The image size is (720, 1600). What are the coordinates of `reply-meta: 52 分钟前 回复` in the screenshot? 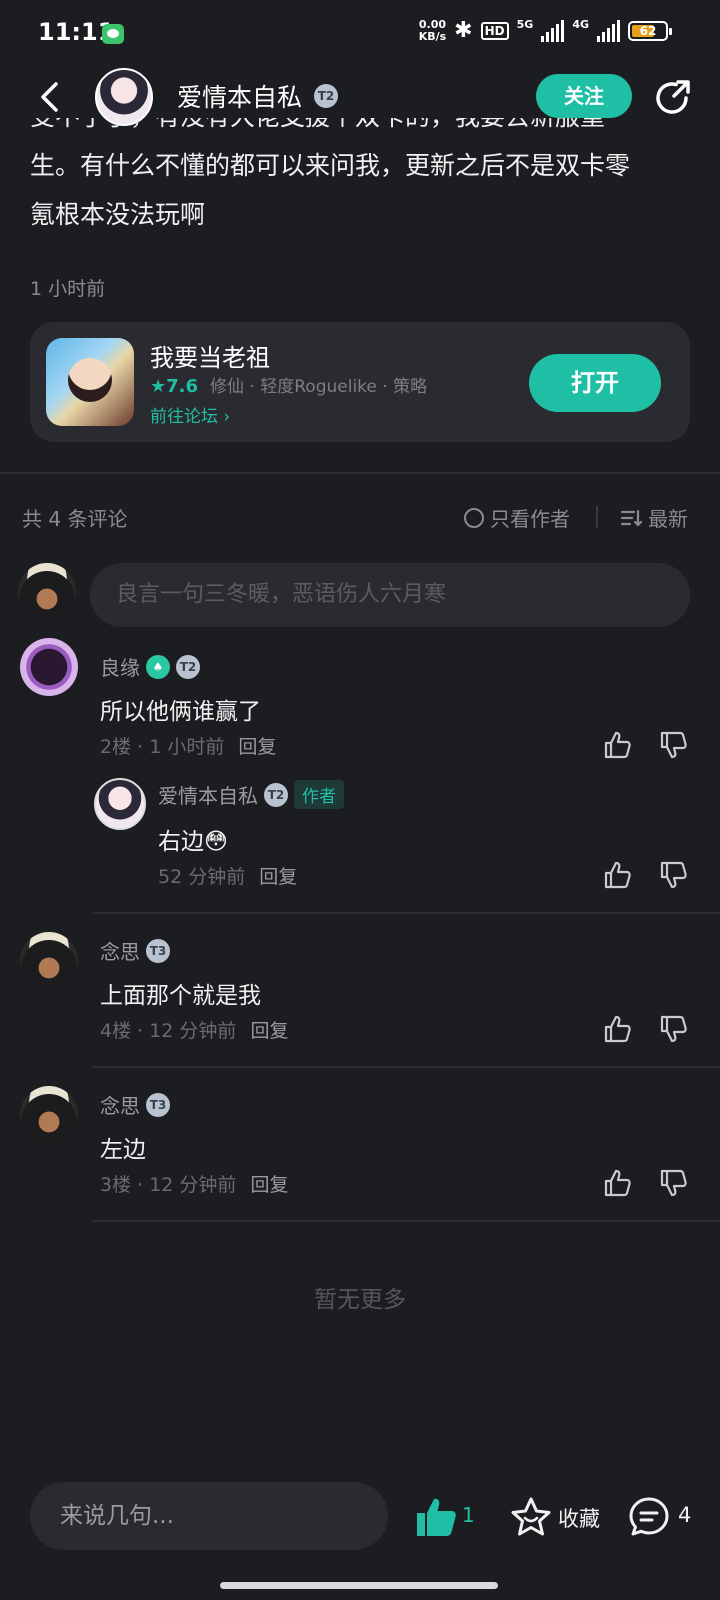 It's located at (227, 875).